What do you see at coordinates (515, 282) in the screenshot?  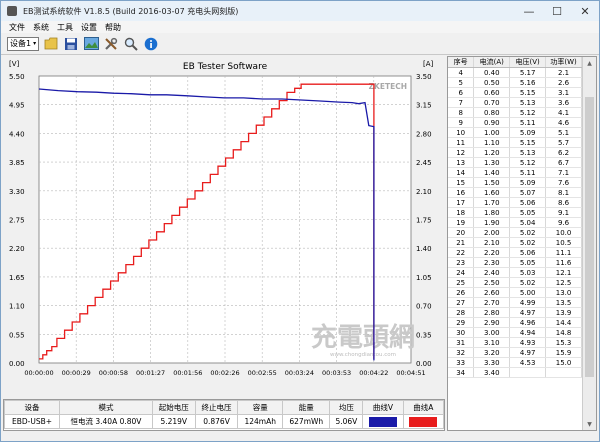 I see `table-row: 25 2.50 5.02 12.5` at bounding box center [515, 282].